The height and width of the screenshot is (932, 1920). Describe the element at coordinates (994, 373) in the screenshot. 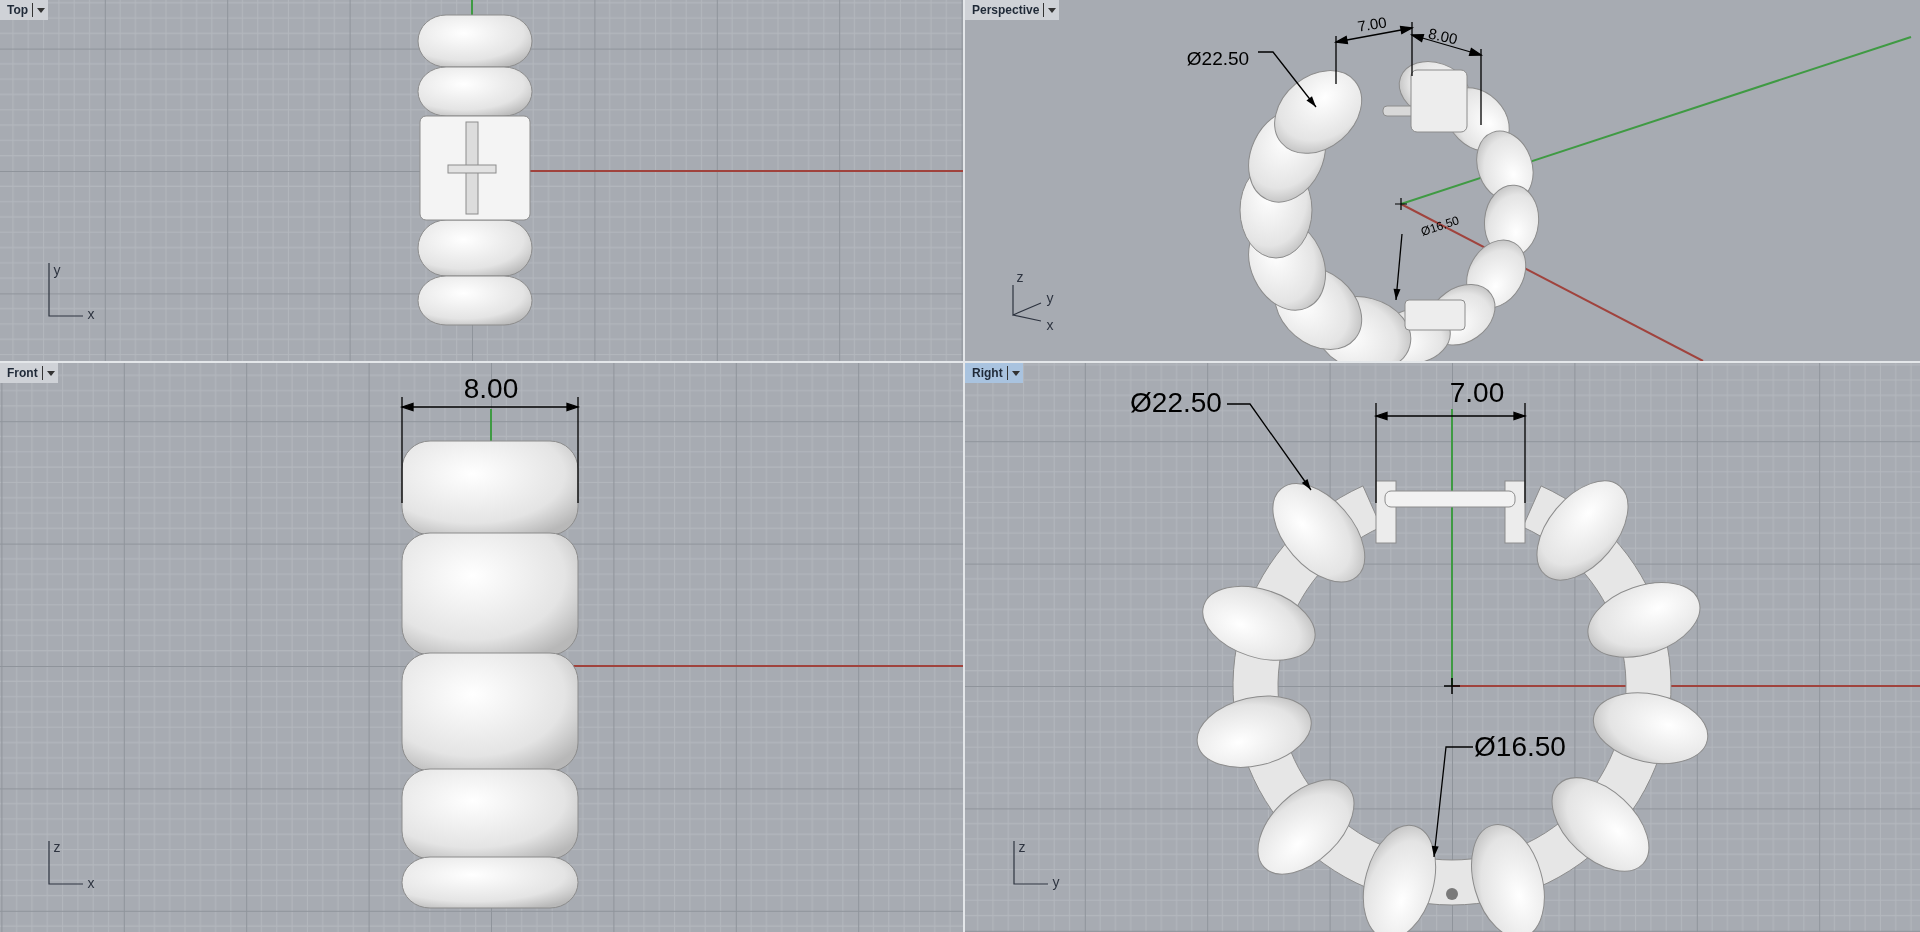

I see `viewport-tab: Right` at that location.